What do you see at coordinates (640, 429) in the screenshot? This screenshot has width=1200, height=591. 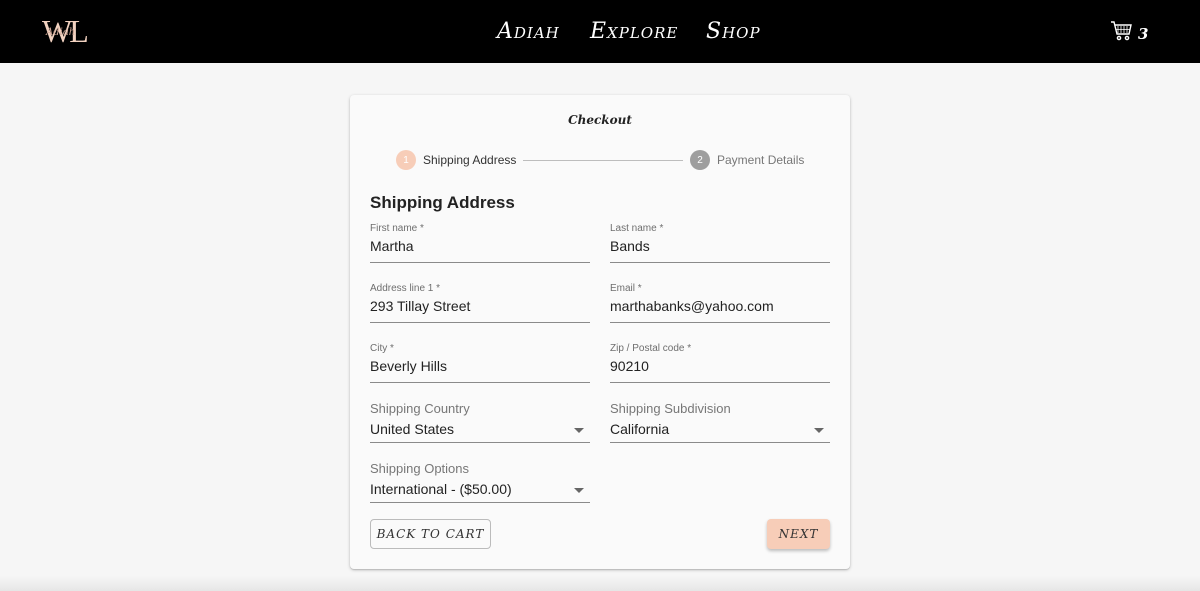 I see `shipping-subdivision-value: California` at bounding box center [640, 429].